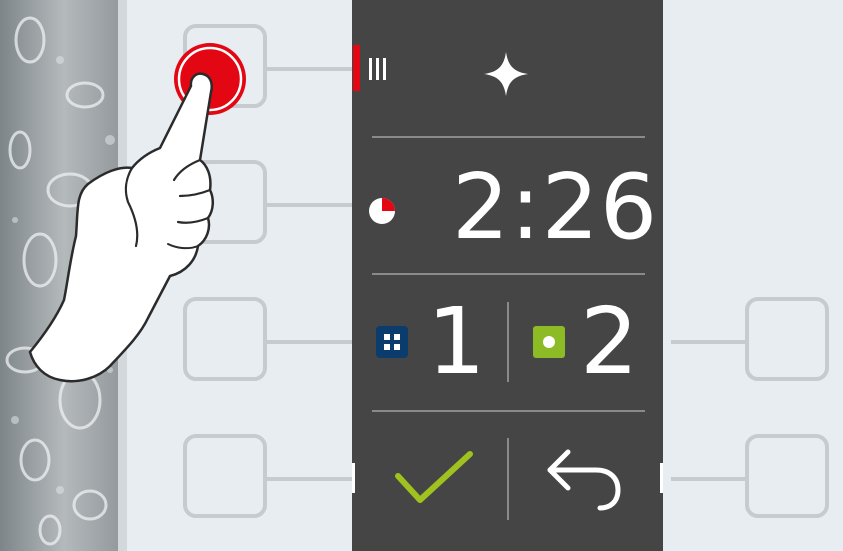  What do you see at coordinates (121, 227) in the screenshot?
I see `pointing-hand-icon` at bounding box center [121, 227].